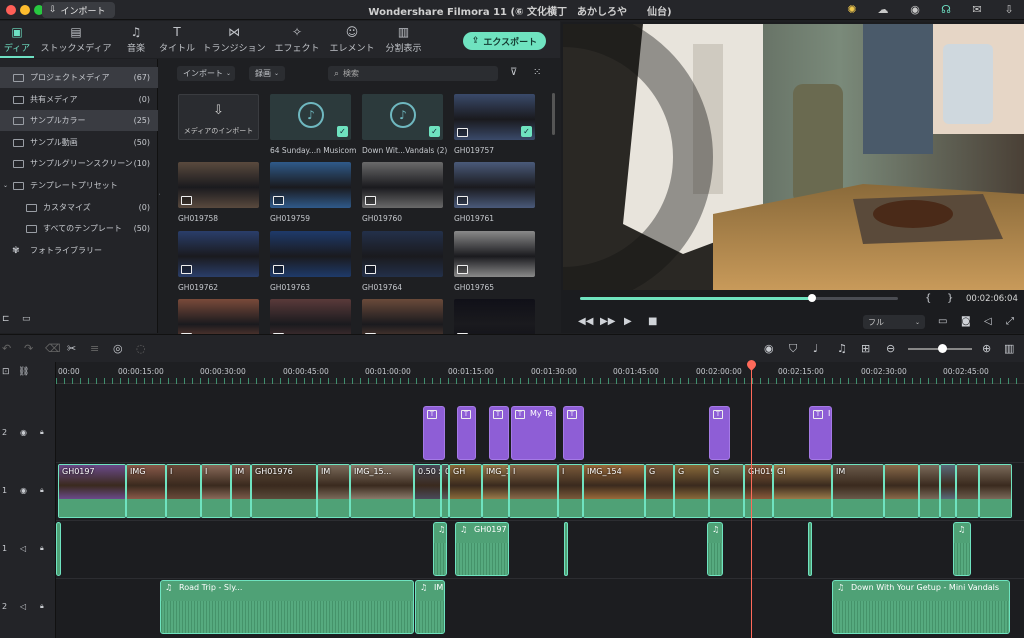  Describe the element at coordinates (614, 491) in the screenshot. I see `video-clip: IMG_154` at that location.